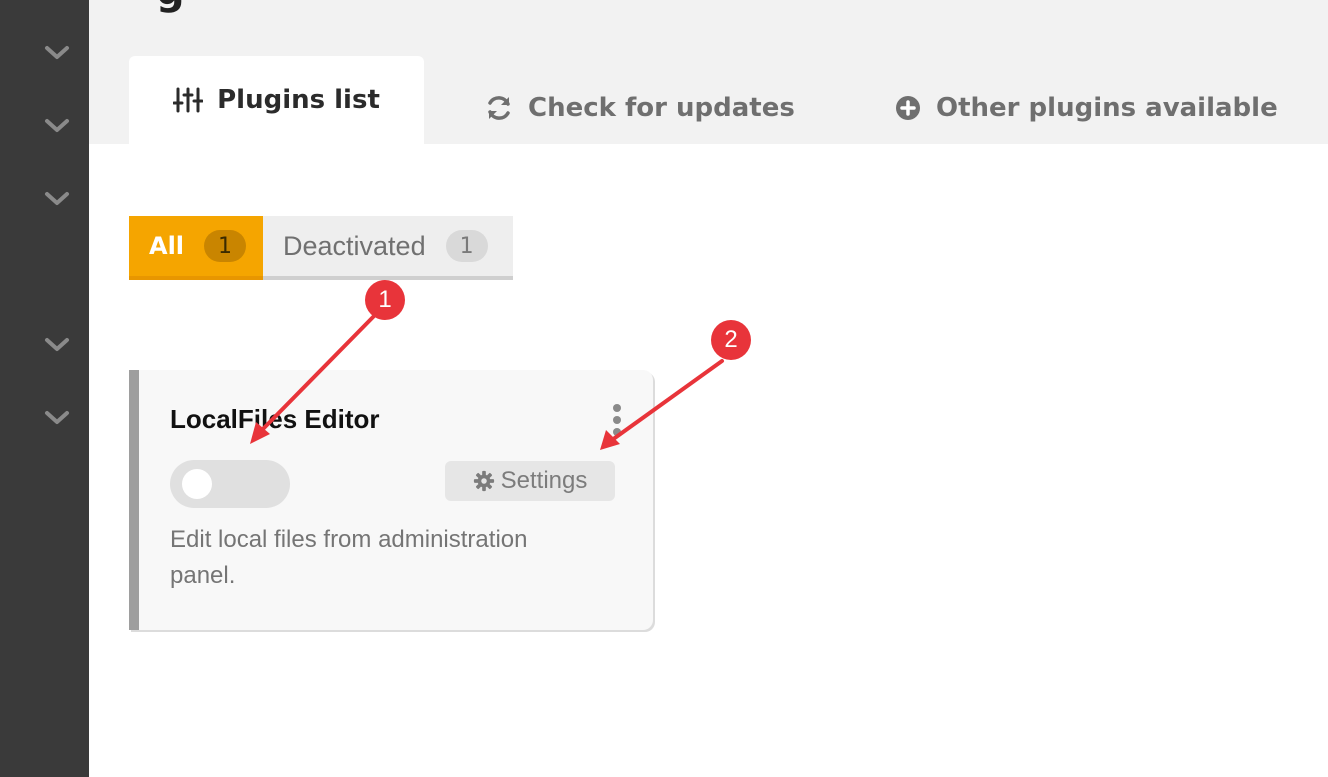 The image size is (1328, 777). I want to click on tab-other-plugins: Other plugins available, so click(1086, 108).